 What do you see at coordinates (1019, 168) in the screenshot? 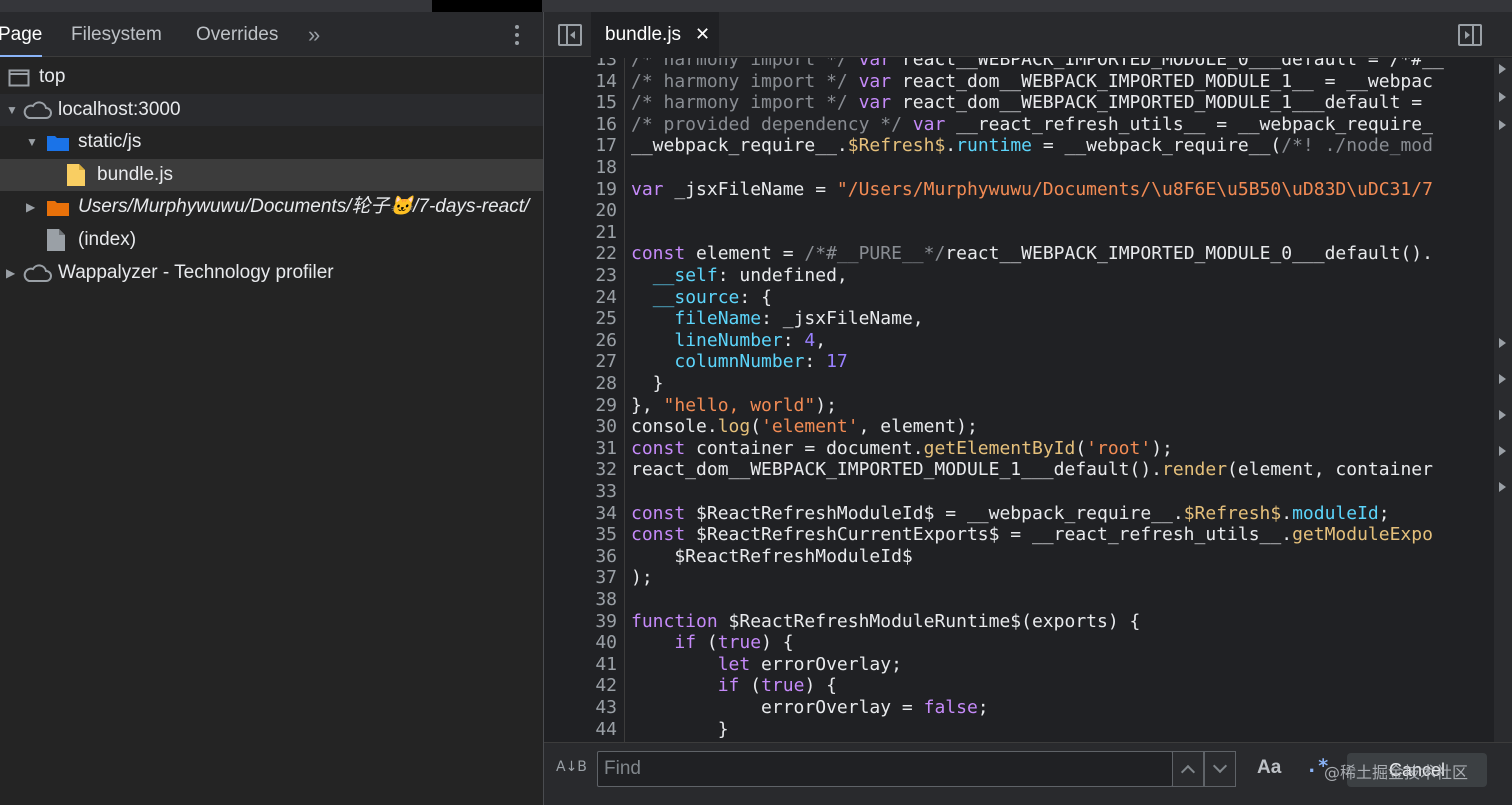
I see `code-line: 18` at bounding box center [1019, 168].